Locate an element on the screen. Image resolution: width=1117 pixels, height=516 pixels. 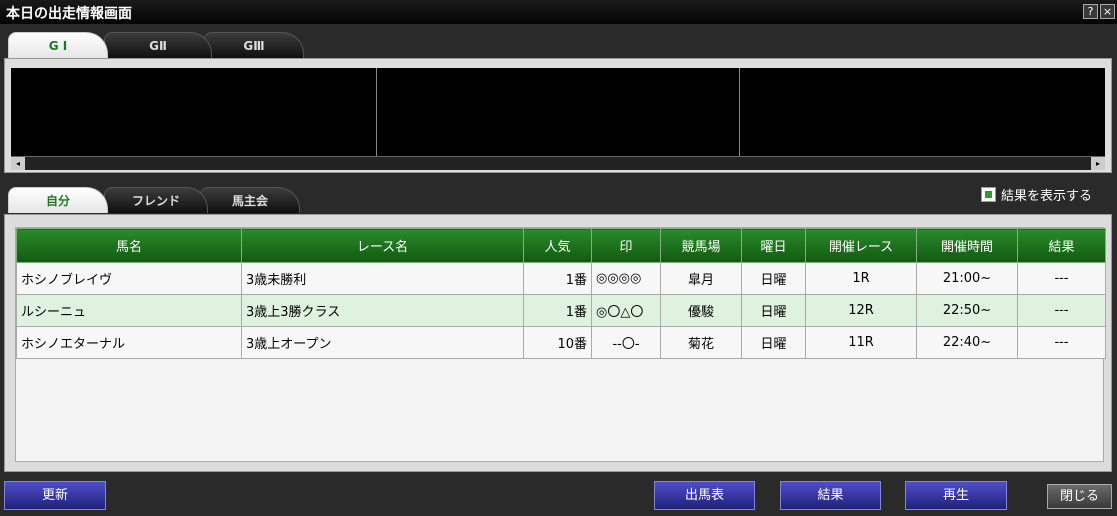
check-mark-icon is located at coordinates (988, 194).